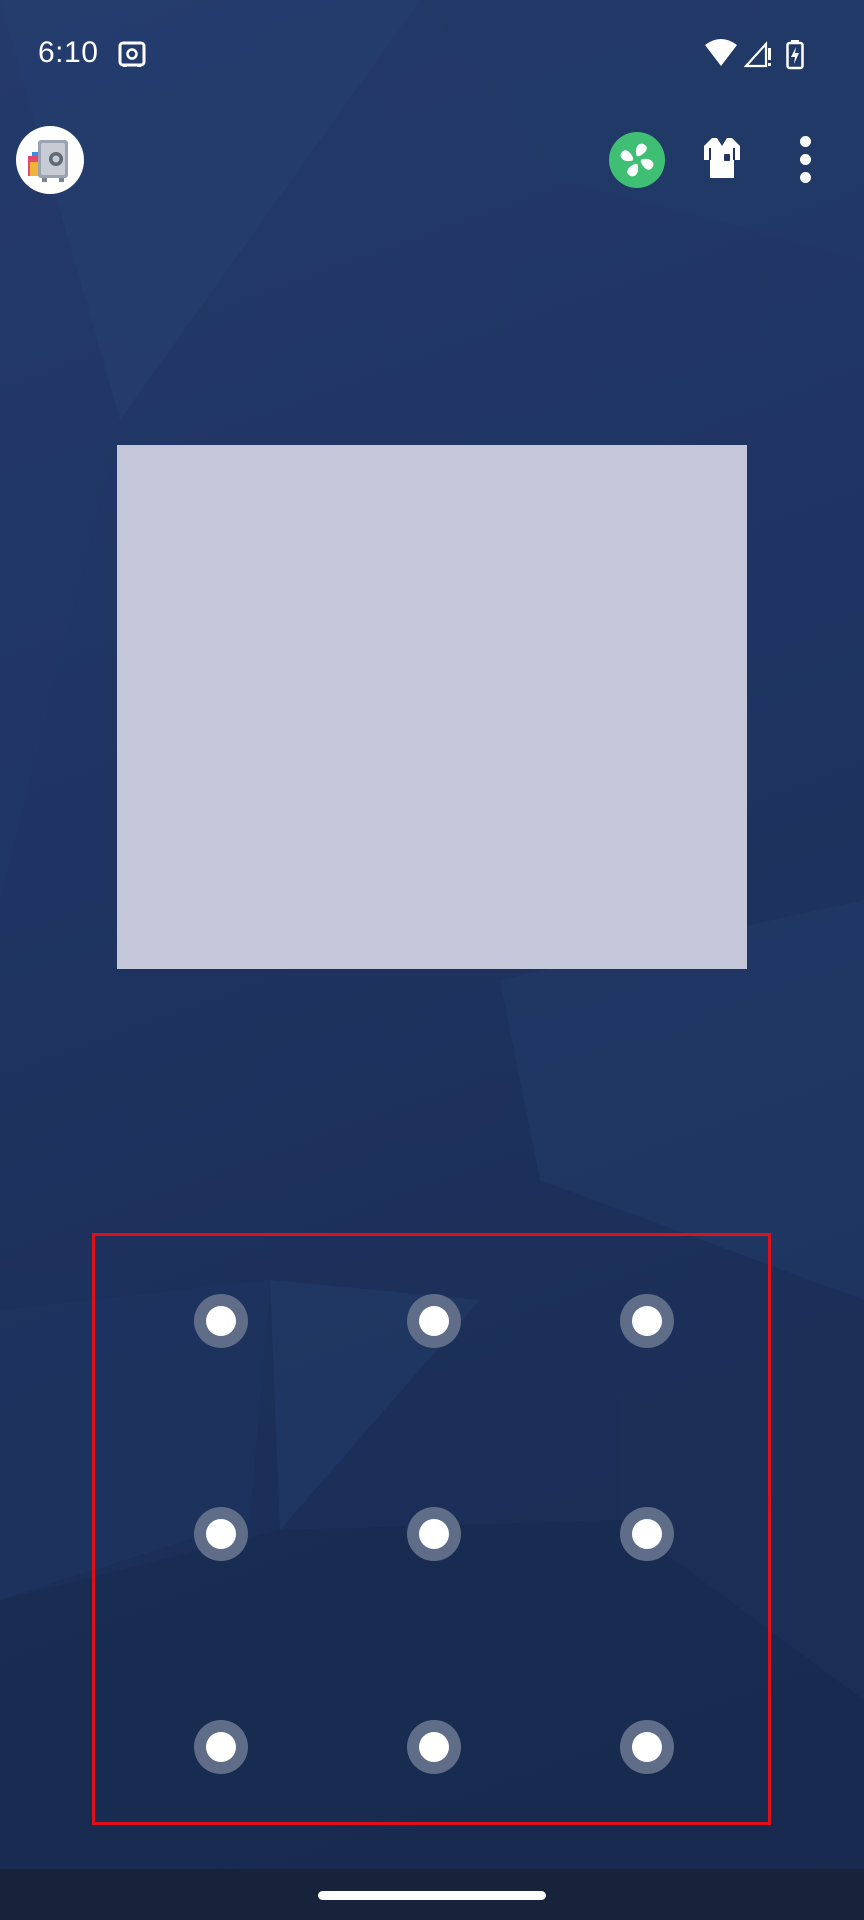  What do you see at coordinates (757, 54) in the screenshot?
I see `cellular-signal-icon` at bounding box center [757, 54].